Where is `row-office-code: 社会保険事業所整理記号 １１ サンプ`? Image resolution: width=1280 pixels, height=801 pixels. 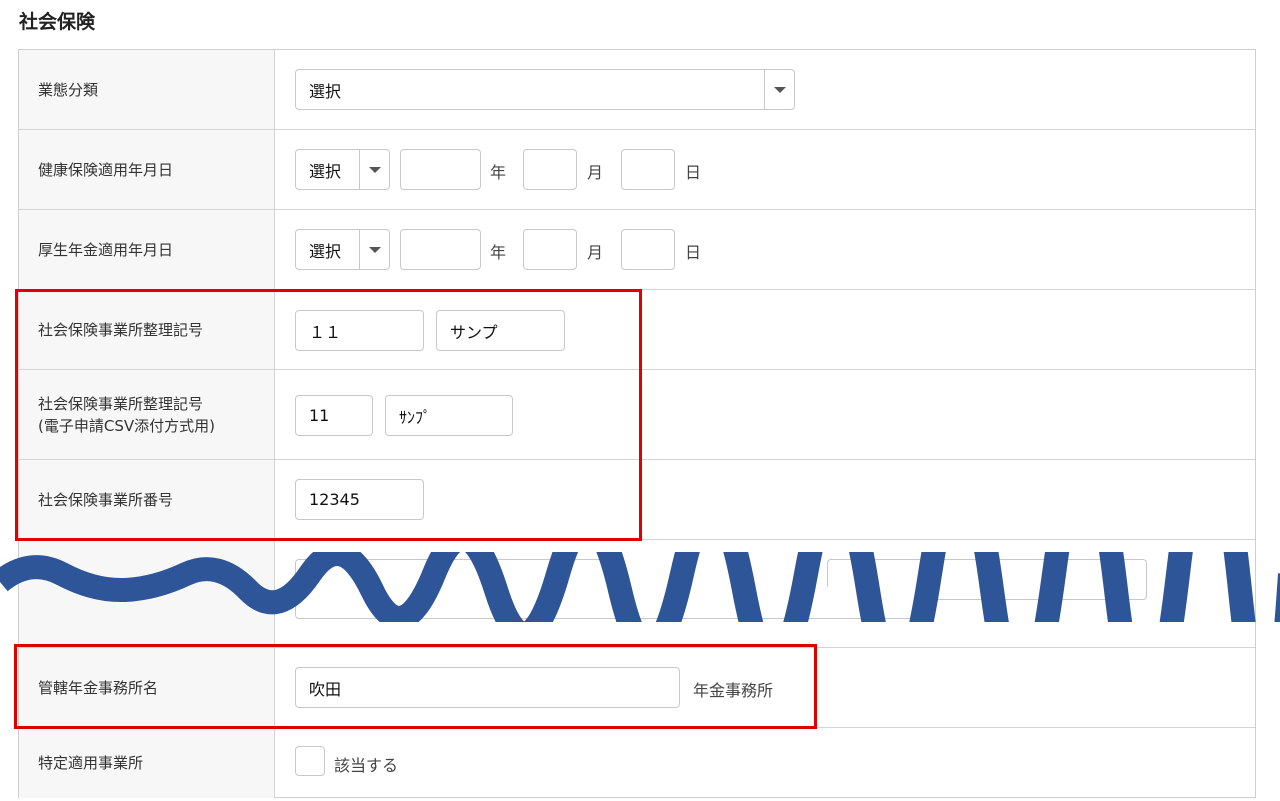 row-office-code: 社会保険事業所整理記号 １１ サンプ is located at coordinates (637, 330).